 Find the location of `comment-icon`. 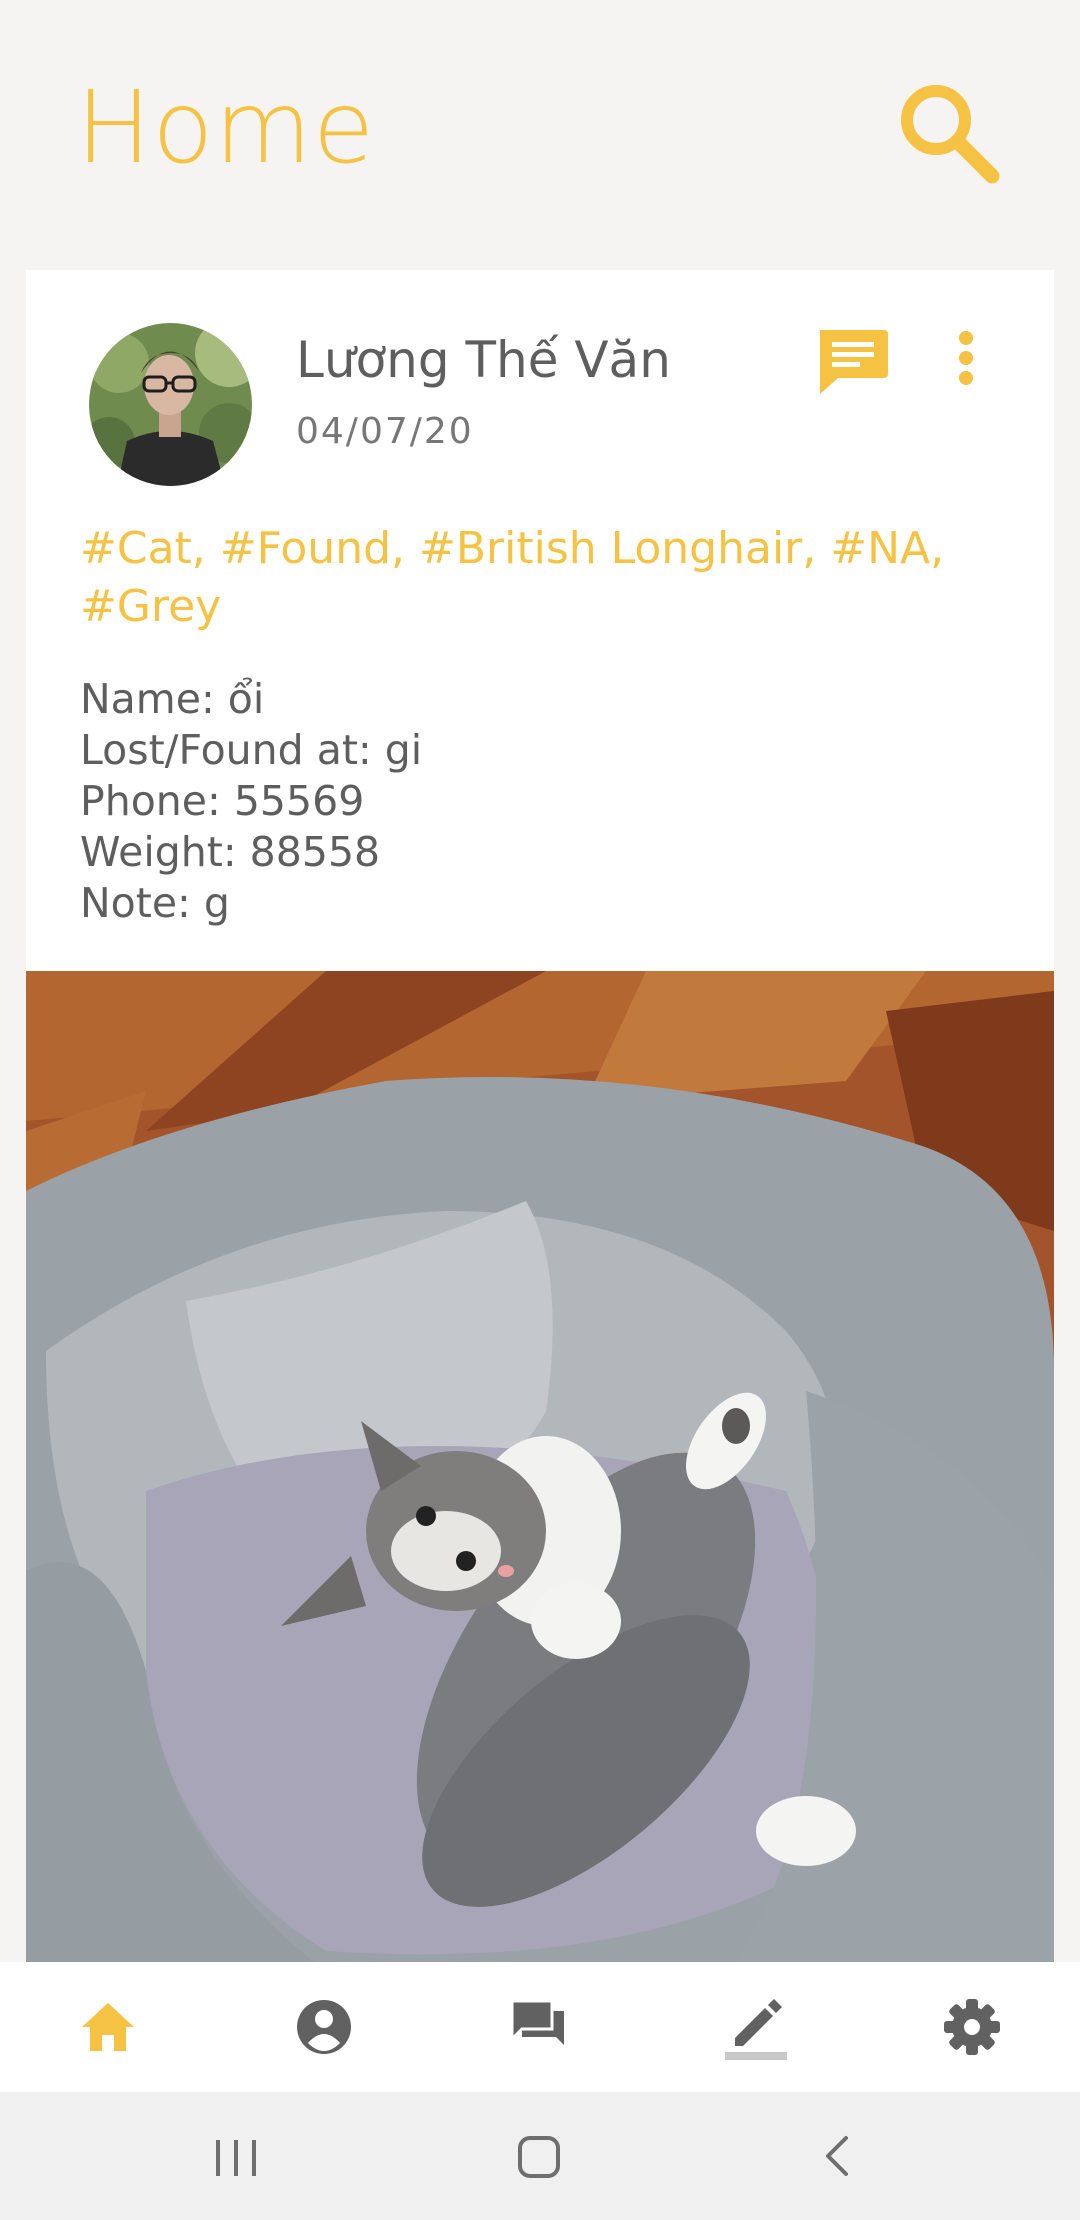

comment-icon is located at coordinates (854, 362).